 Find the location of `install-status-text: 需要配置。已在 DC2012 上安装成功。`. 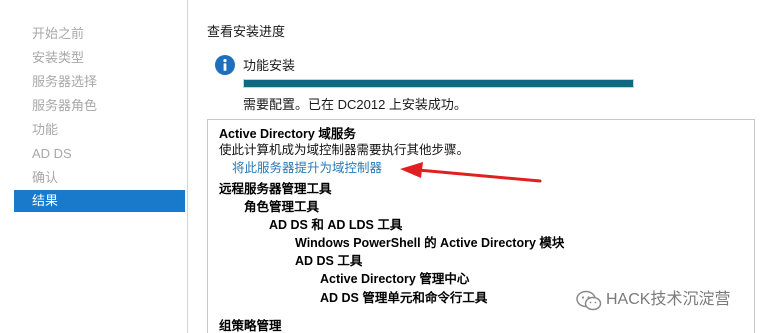

install-status-text: 需要配置。已在 DC2012 上安装成功。 is located at coordinates (355, 104).